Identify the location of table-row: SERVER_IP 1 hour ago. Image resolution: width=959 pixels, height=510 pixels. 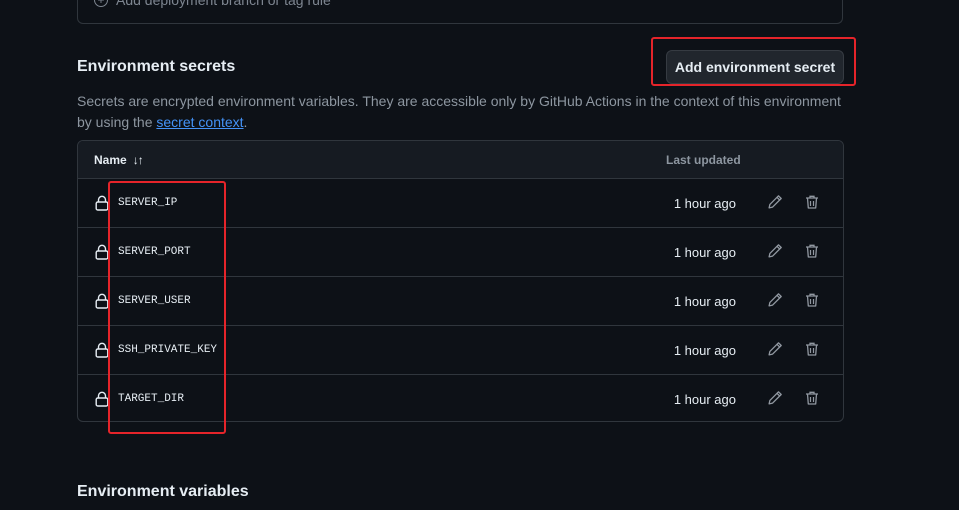
(460, 203).